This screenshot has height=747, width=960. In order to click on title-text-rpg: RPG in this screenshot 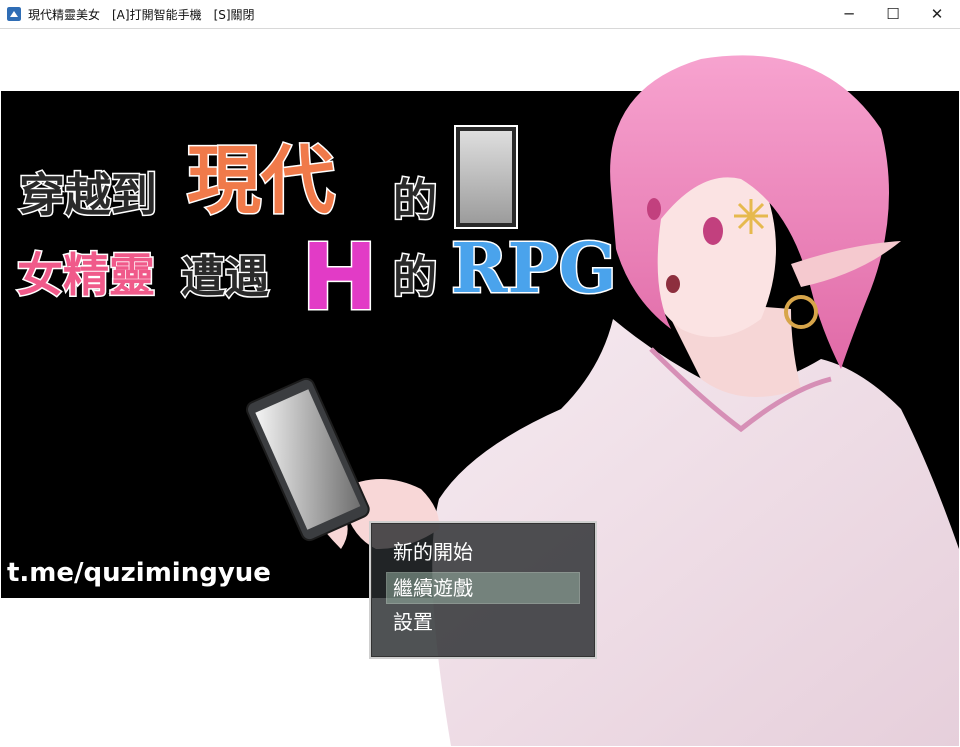, I will do `click(534, 269)`.